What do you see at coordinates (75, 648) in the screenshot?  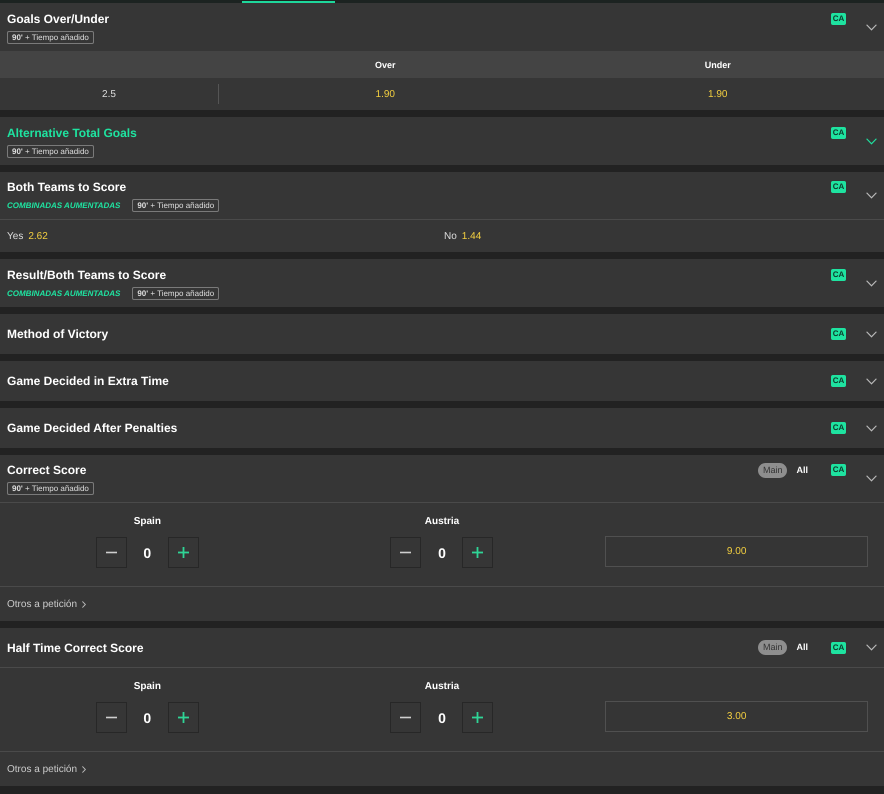 I see `market-title: Half Time Correct Score` at bounding box center [75, 648].